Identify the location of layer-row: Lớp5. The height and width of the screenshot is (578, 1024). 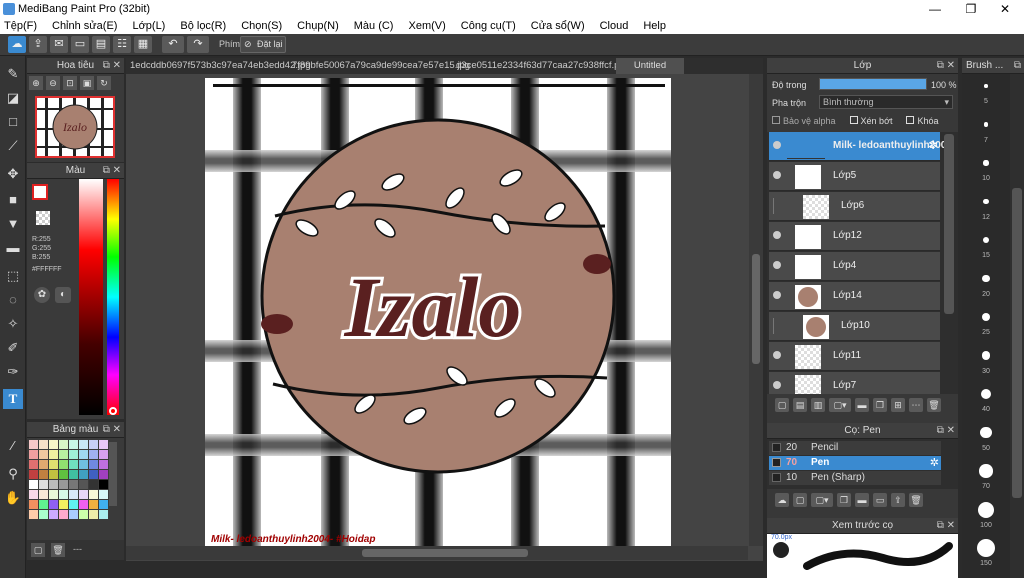
(854, 176).